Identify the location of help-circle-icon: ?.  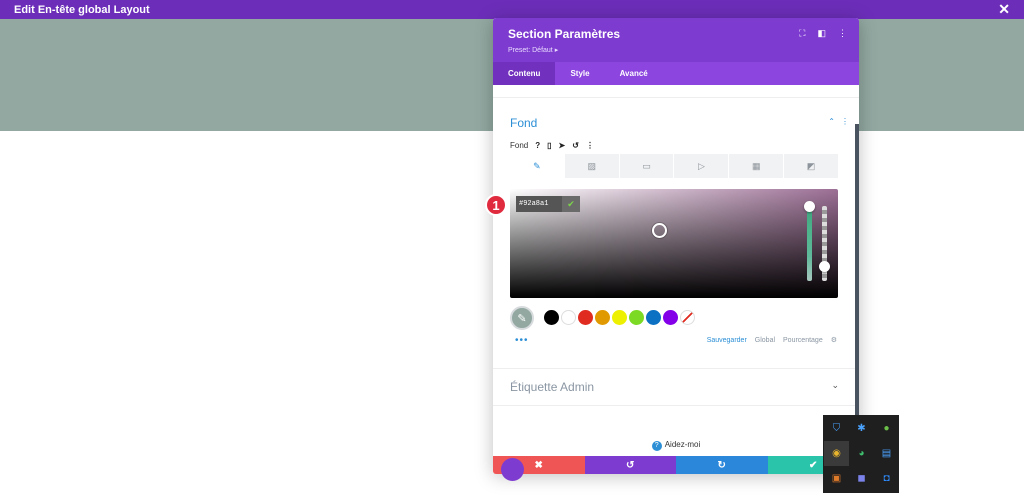
(656, 446).